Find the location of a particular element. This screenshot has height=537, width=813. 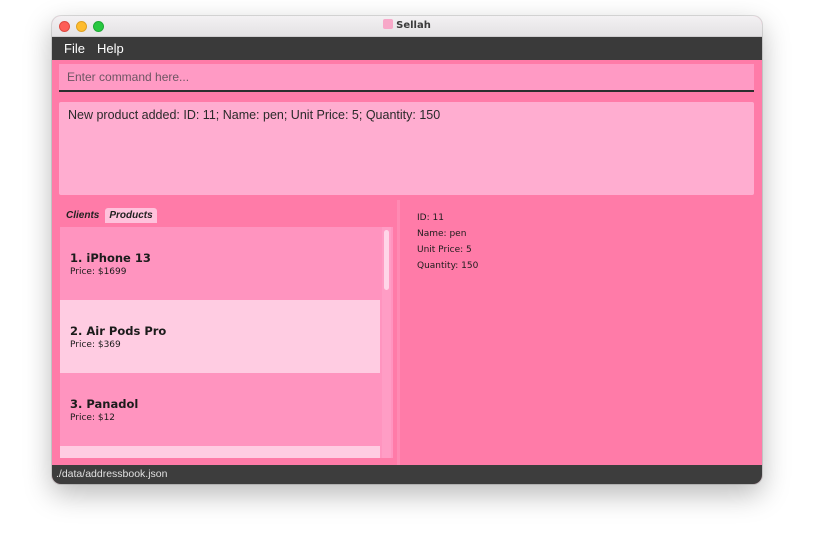

title-bar: Sellah is located at coordinates (407, 26).